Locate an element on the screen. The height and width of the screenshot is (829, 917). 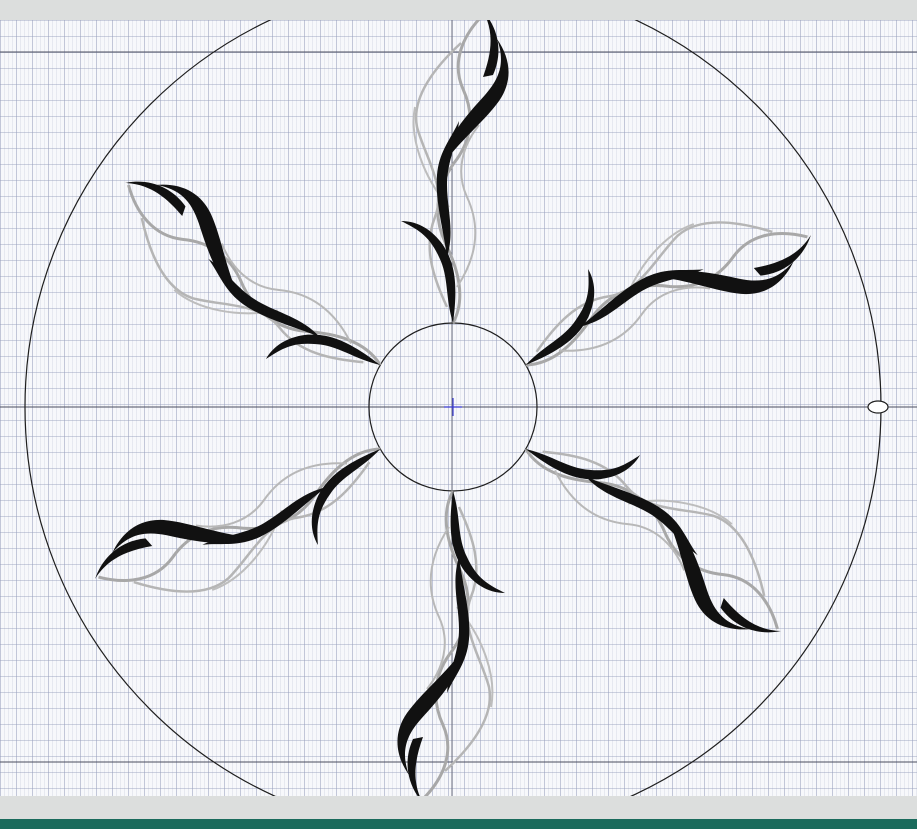
resize-handle is located at coordinates (878, 407).